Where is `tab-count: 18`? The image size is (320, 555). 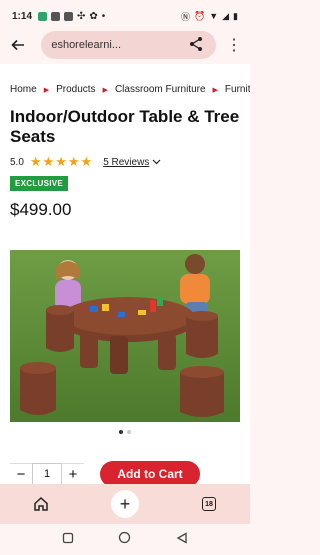
tab-count: 18 is located at coordinates (209, 504).